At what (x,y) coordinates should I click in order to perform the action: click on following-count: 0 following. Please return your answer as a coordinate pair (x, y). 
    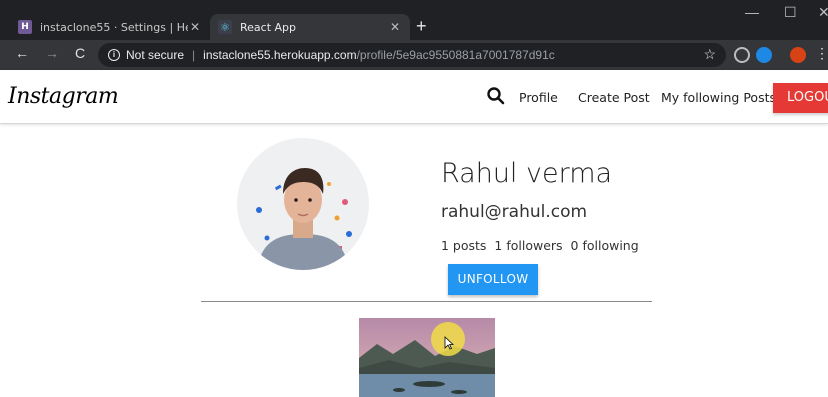
    Looking at the image, I should click on (604, 245).